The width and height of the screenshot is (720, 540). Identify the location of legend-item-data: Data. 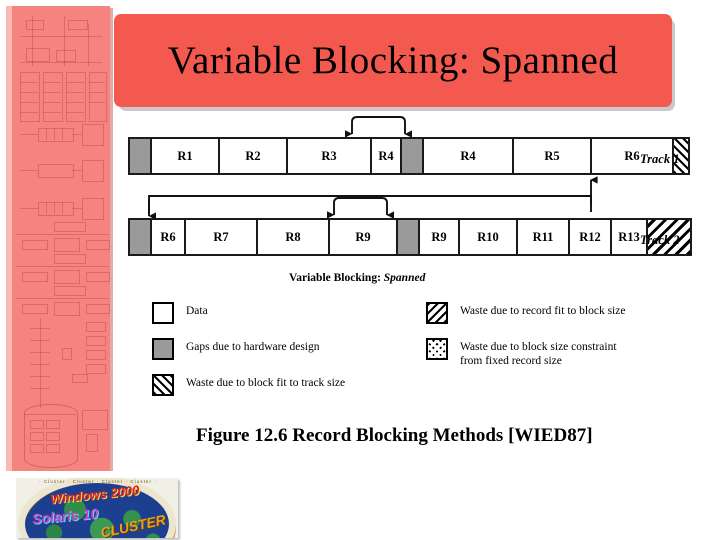
(180, 313).